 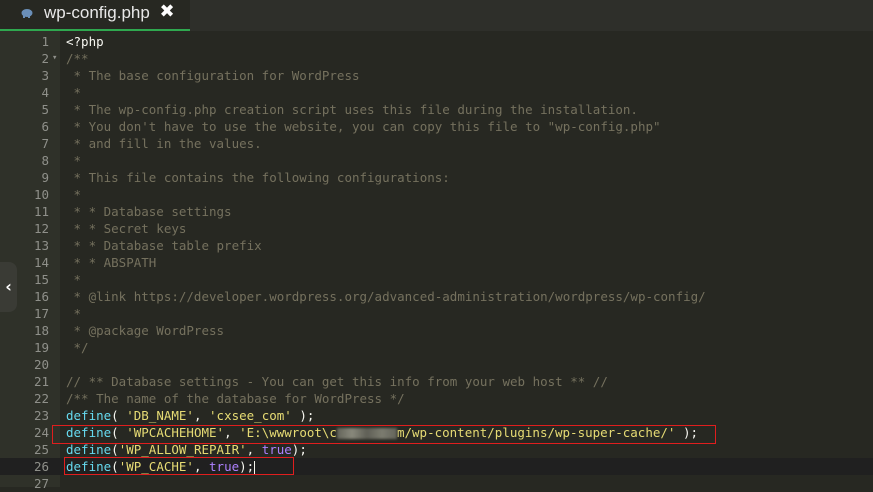 I want to click on code-token: true, so click(x=276, y=449).